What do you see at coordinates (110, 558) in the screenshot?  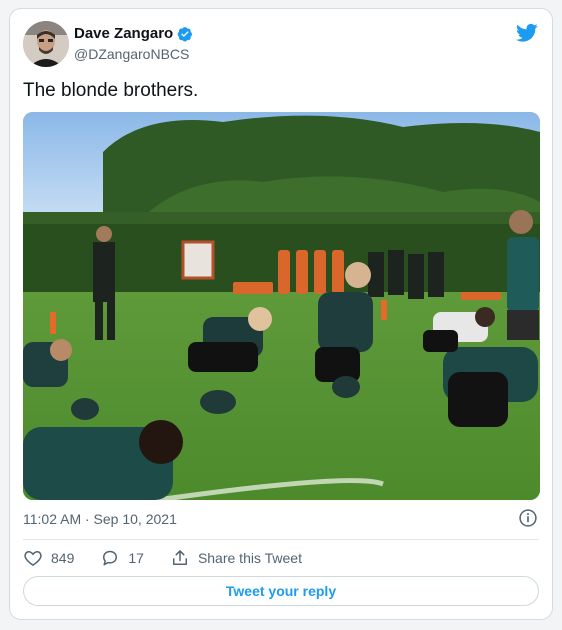 I see `reply-icon` at bounding box center [110, 558].